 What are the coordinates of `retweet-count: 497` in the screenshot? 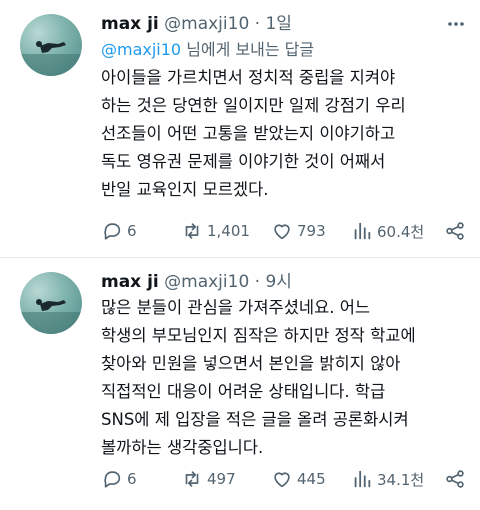 It's located at (221, 479).